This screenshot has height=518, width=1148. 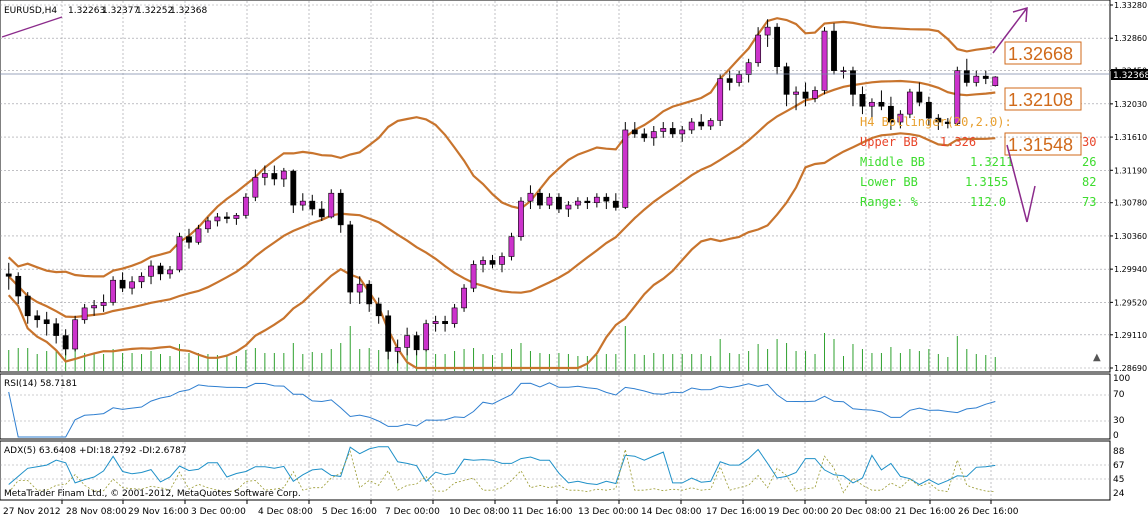 What do you see at coordinates (349, 512) in the screenshot?
I see `time-axis-label: 5 Dec 16:00` at bounding box center [349, 512].